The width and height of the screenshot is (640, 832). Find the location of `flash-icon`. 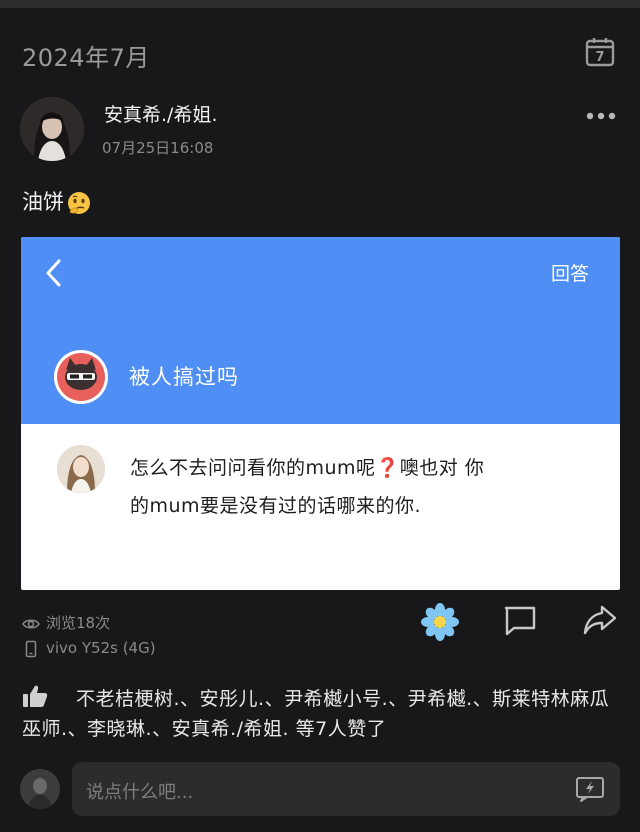

flash-icon is located at coordinates (590, 789).